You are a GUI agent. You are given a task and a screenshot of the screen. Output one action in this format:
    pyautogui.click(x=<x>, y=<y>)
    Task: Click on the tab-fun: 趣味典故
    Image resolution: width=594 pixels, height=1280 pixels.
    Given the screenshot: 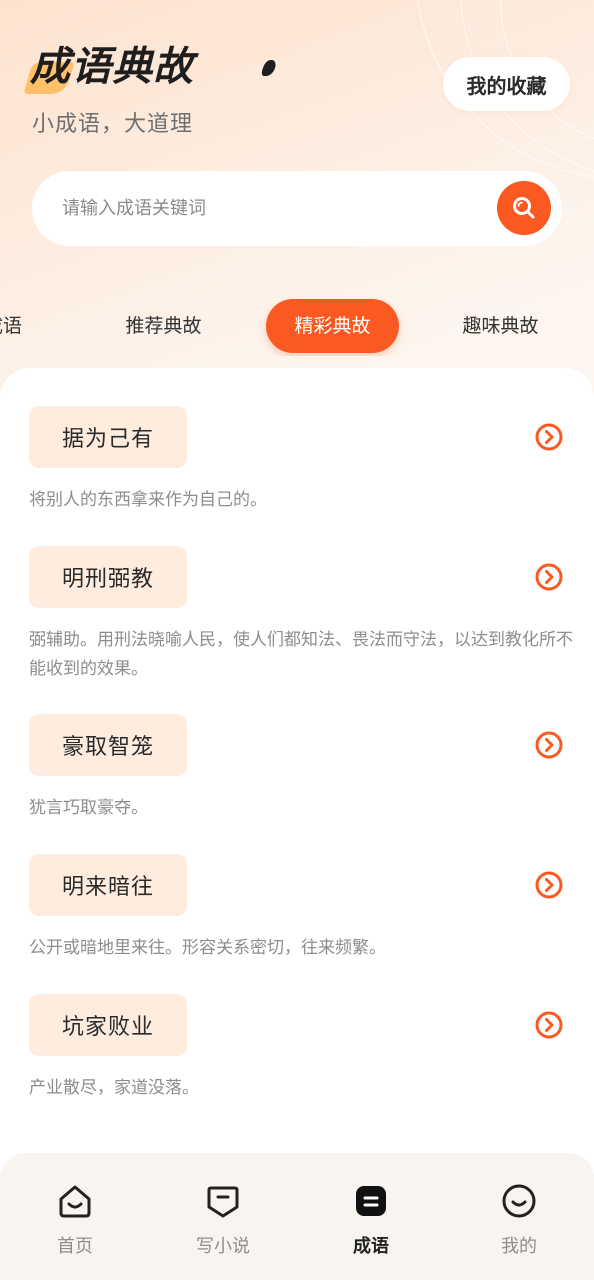 What is the action you would take?
    pyautogui.click(x=500, y=326)
    